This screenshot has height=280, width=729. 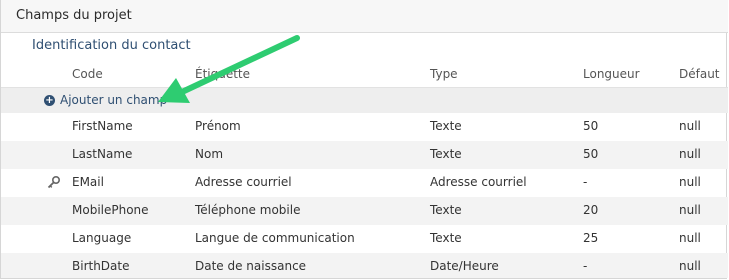 I want to click on panel-header: Champs du projet, so click(x=364, y=16).